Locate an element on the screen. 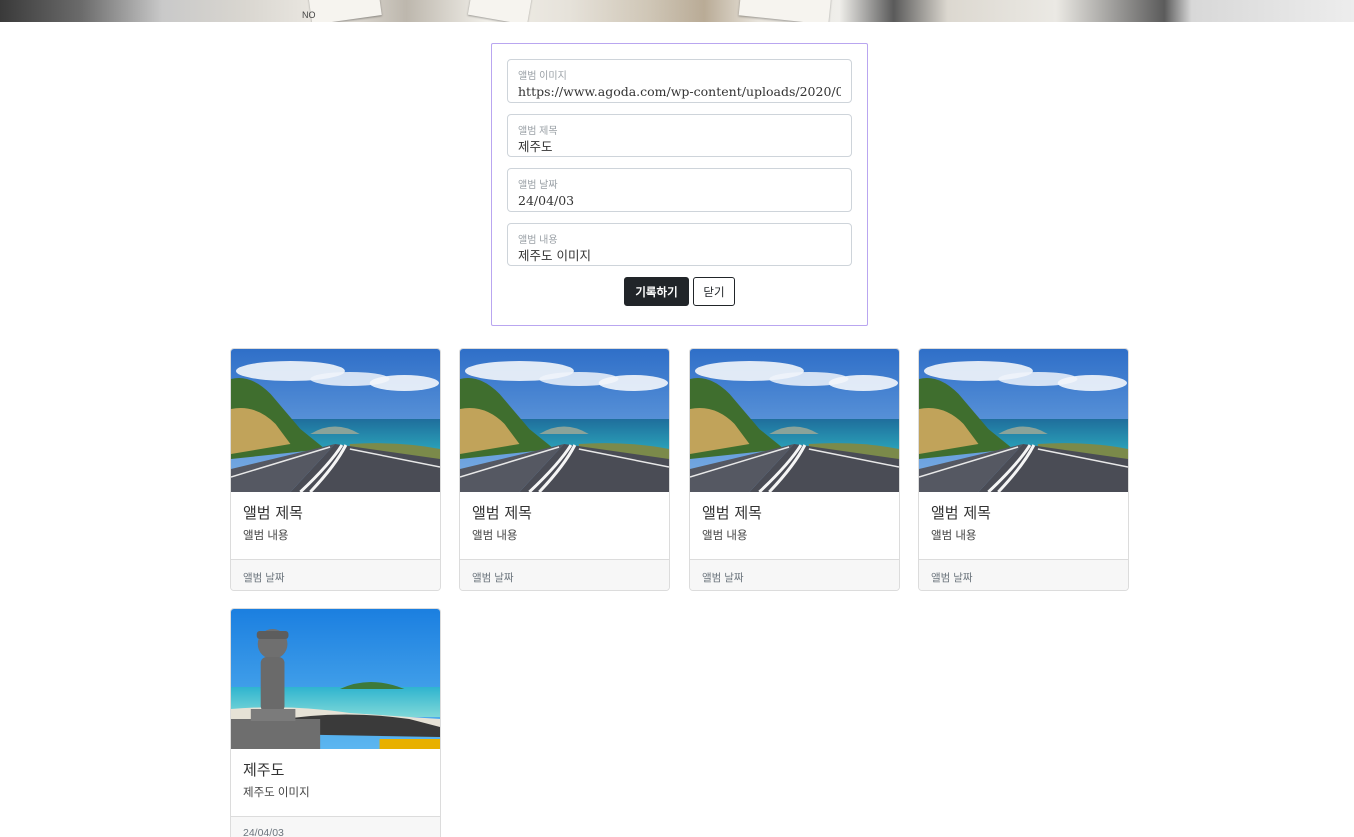 Image resolution: width=1354 pixels, height=837 pixels. album-title-input is located at coordinates (679, 135).